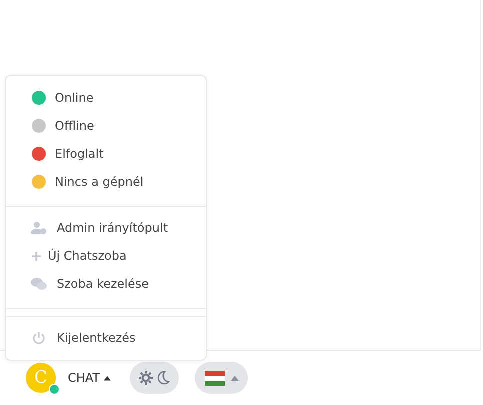 The height and width of the screenshot is (405, 483). Describe the element at coordinates (106, 182) in the screenshot. I see `status-option: Nincs a gépnél` at that location.